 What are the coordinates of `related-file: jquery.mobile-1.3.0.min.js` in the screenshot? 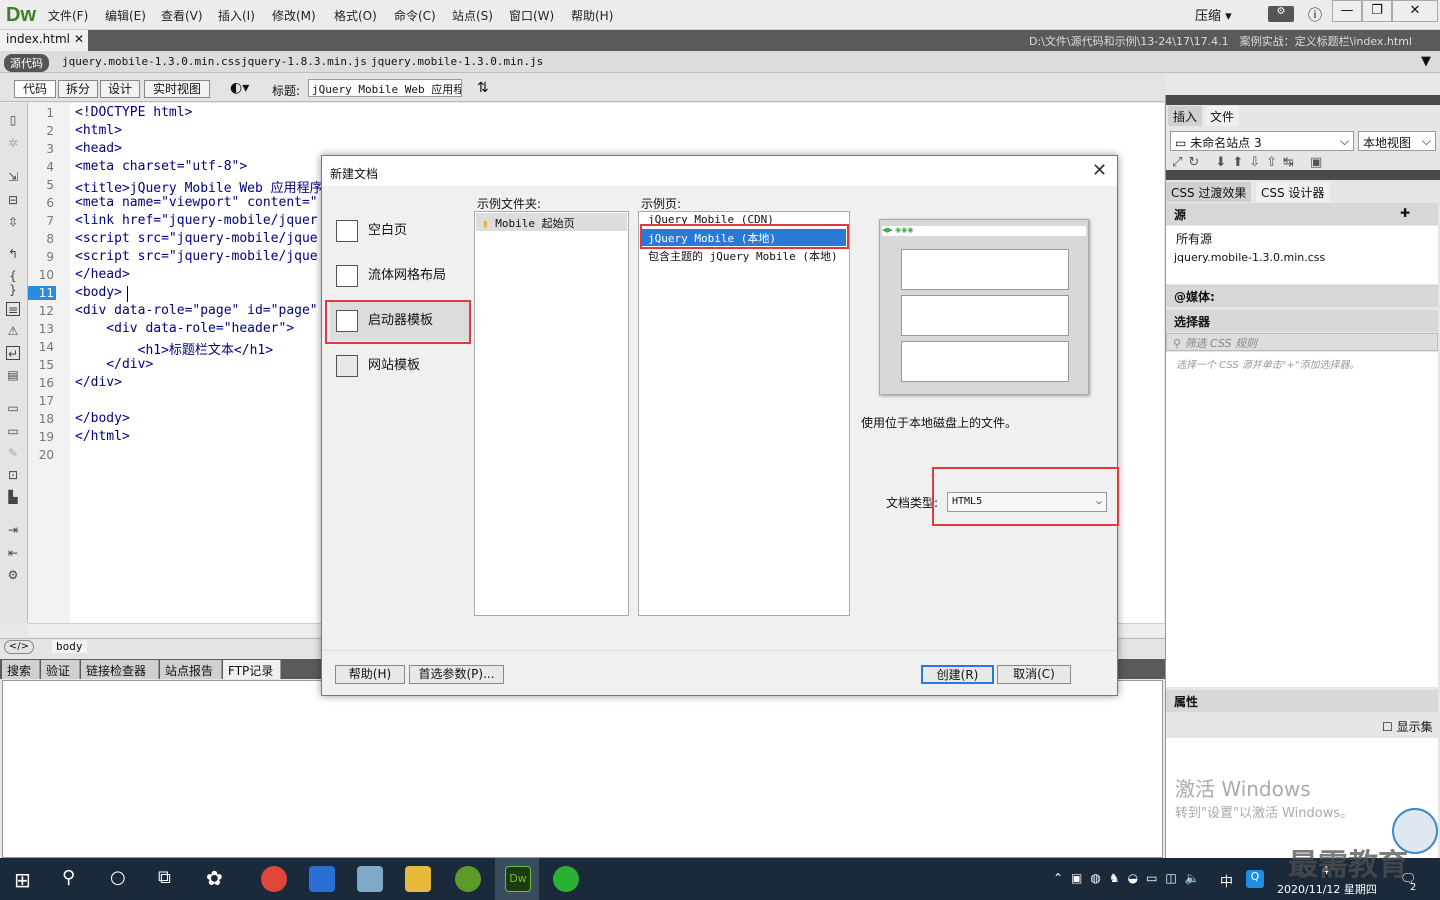 It's located at (457, 61).